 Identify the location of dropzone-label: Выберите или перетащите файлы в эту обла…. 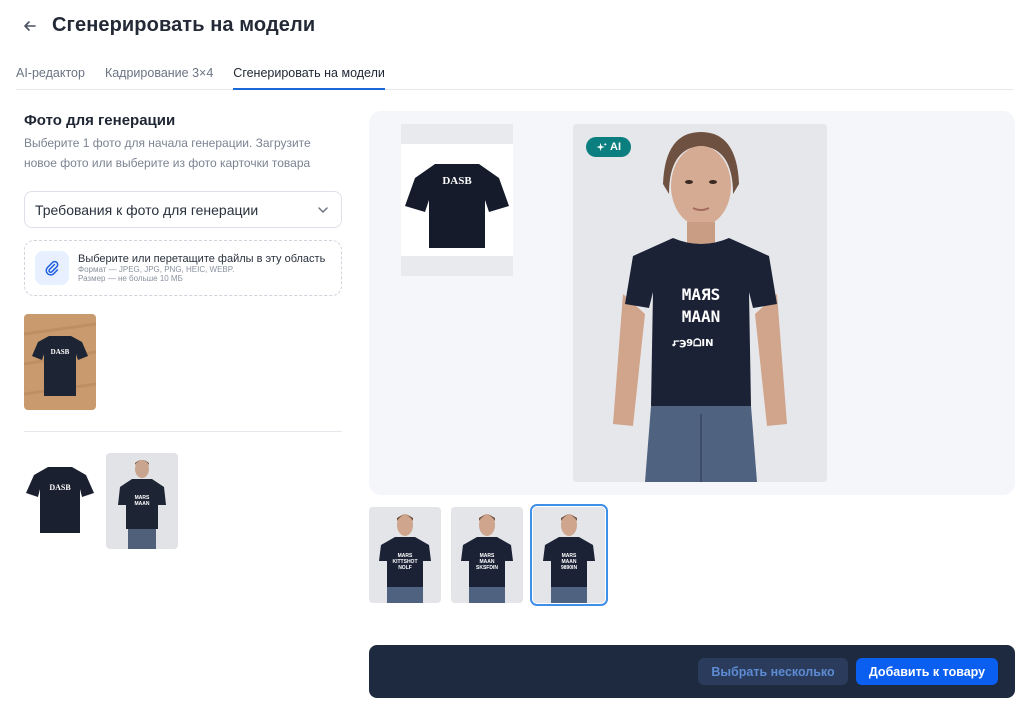
(202, 259).